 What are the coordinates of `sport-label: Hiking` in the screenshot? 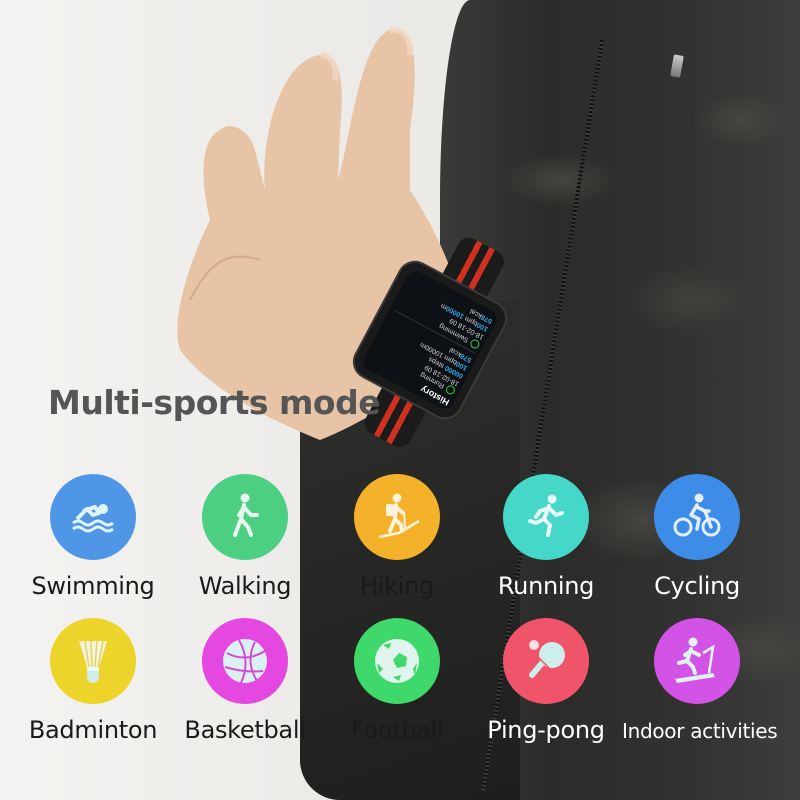 It's located at (397, 586).